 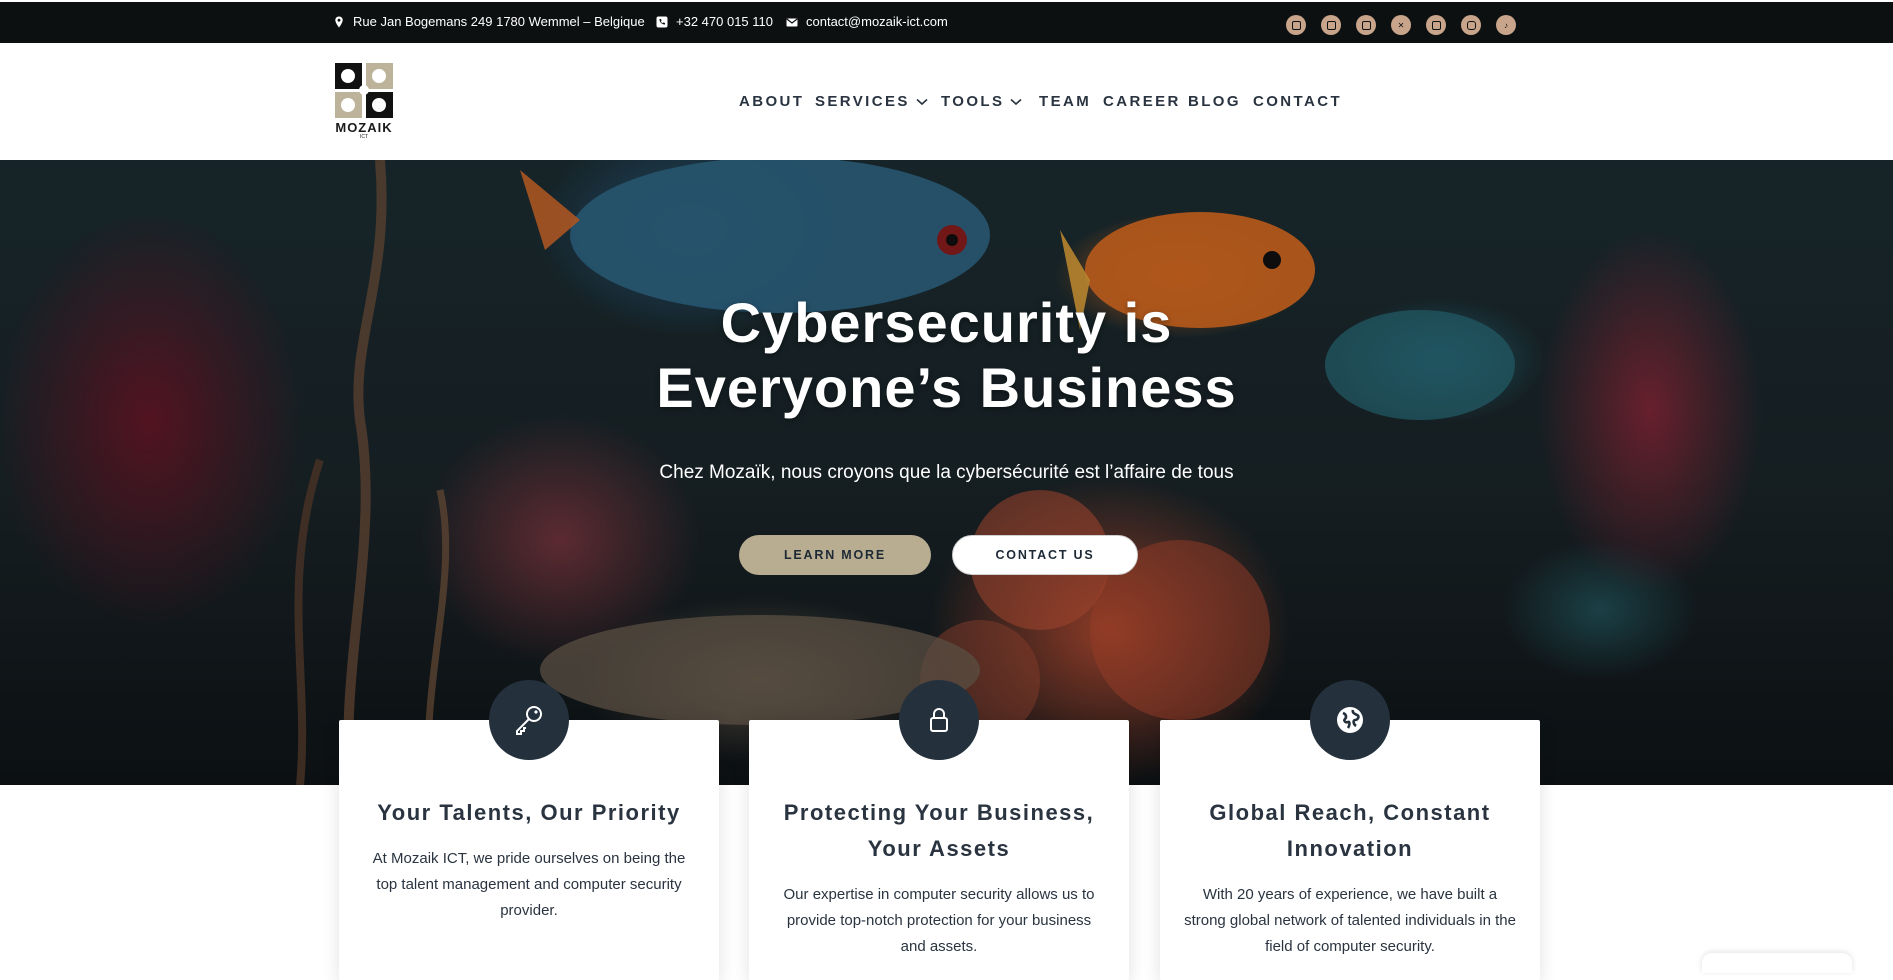 I want to click on phone-icon, so click(x=662, y=22).